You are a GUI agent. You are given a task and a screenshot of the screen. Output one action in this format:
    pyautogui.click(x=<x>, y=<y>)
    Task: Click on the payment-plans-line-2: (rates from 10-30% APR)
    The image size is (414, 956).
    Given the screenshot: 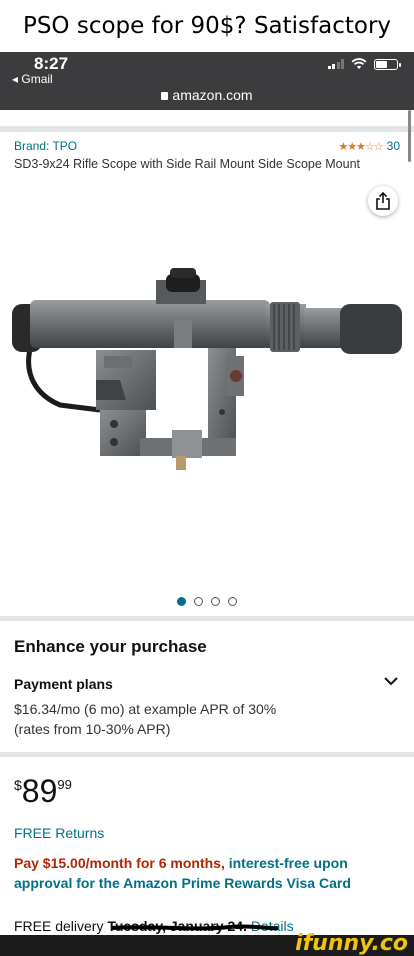 What is the action you would take?
    pyautogui.click(x=92, y=729)
    